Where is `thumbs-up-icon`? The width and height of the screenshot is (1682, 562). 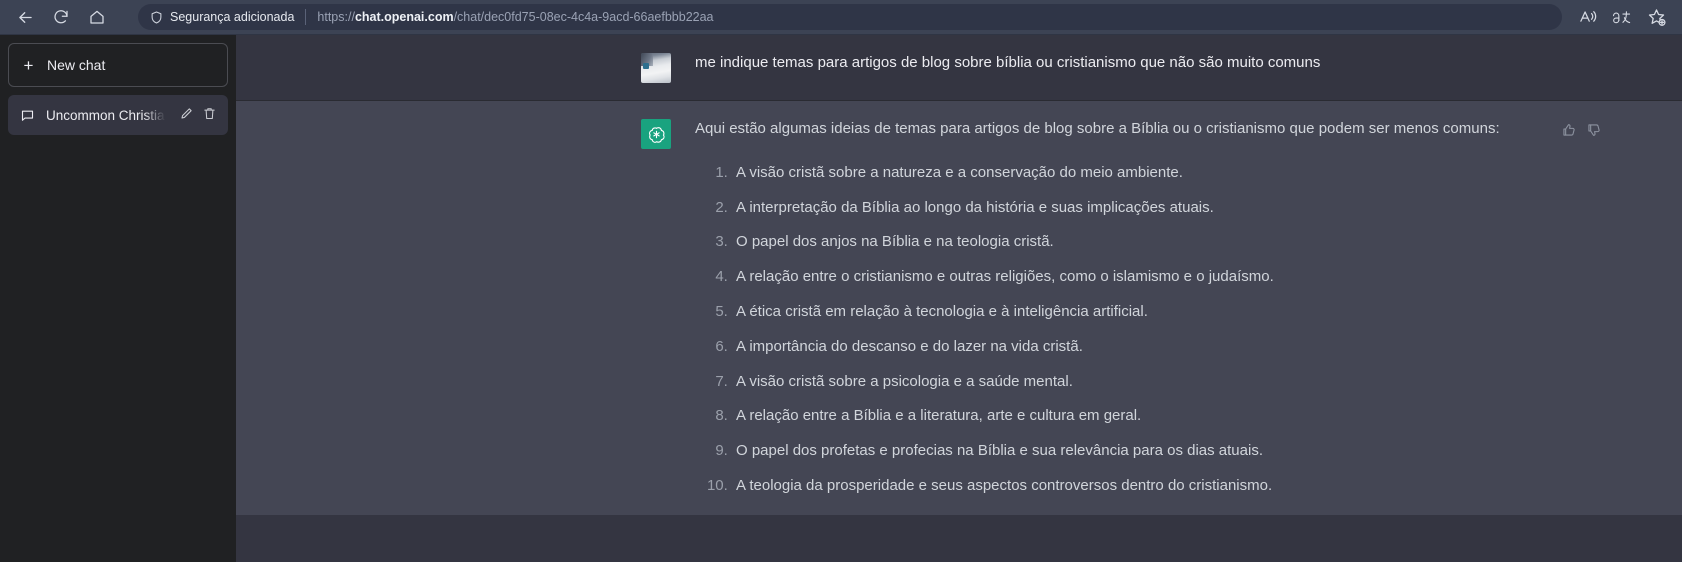
thumbs-up-icon is located at coordinates (1569, 130).